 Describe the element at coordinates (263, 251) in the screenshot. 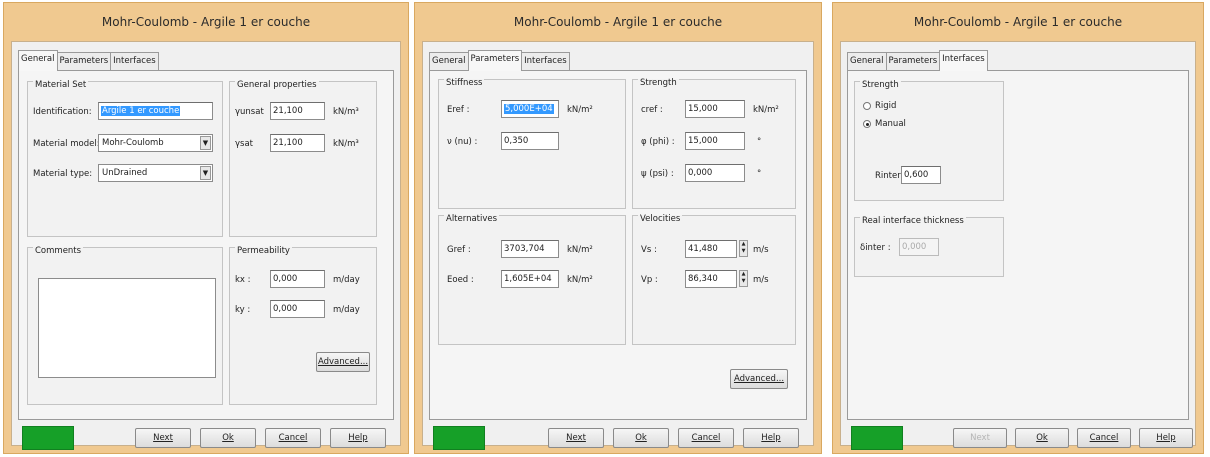

I see `group-title: Permeability` at that location.